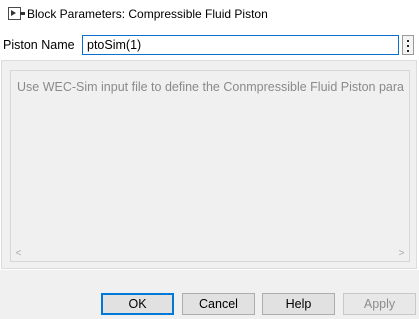 The height and width of the screenshot is (319, 419). What do you see at coordinates (210, 253) in the screenshot?
I see `horizontal-scrollbar: < >` at bounding box center [210, 253].